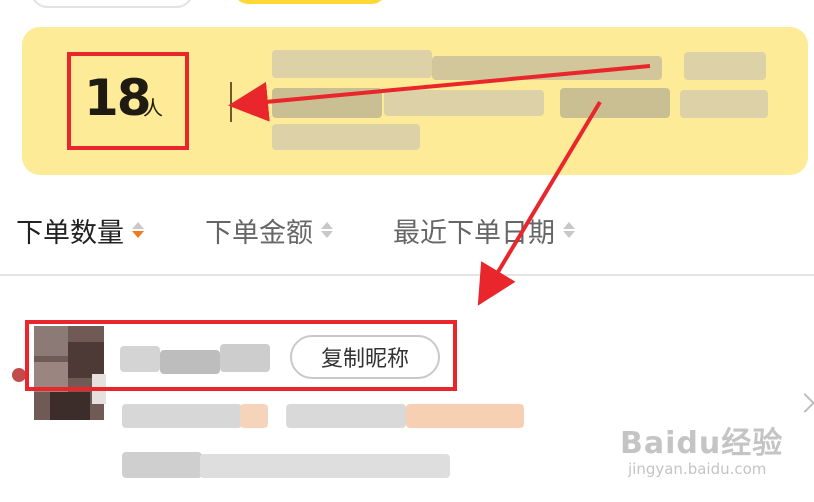 The width and height of the screenshot is (814, 502). What do you see at coordinates (539, 203) in the screenshot?
I see `arrow-to-nickname` at bounding box center [539, 203].